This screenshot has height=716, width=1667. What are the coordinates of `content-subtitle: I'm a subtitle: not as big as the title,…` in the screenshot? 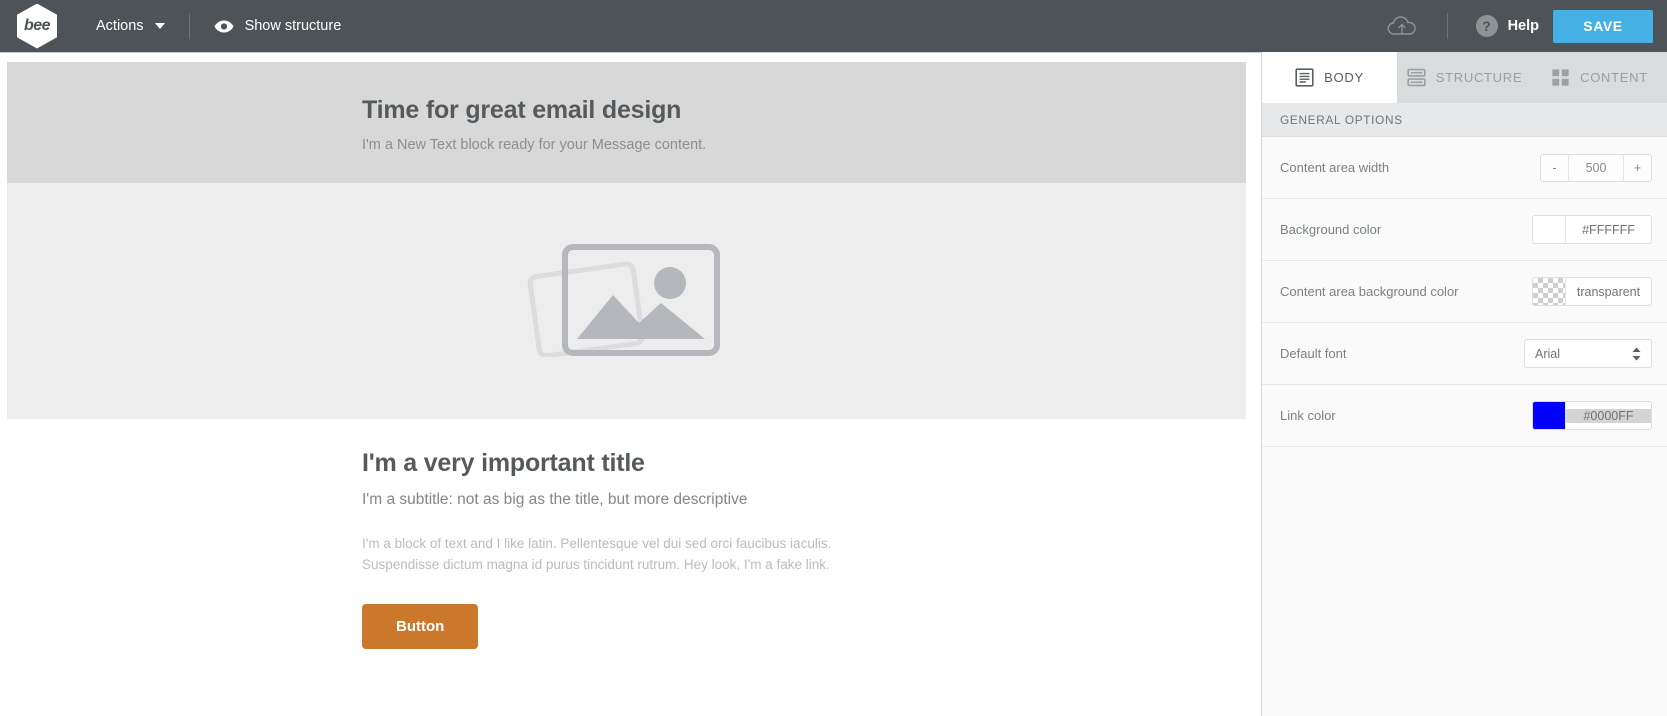 It's located at (627, 500).